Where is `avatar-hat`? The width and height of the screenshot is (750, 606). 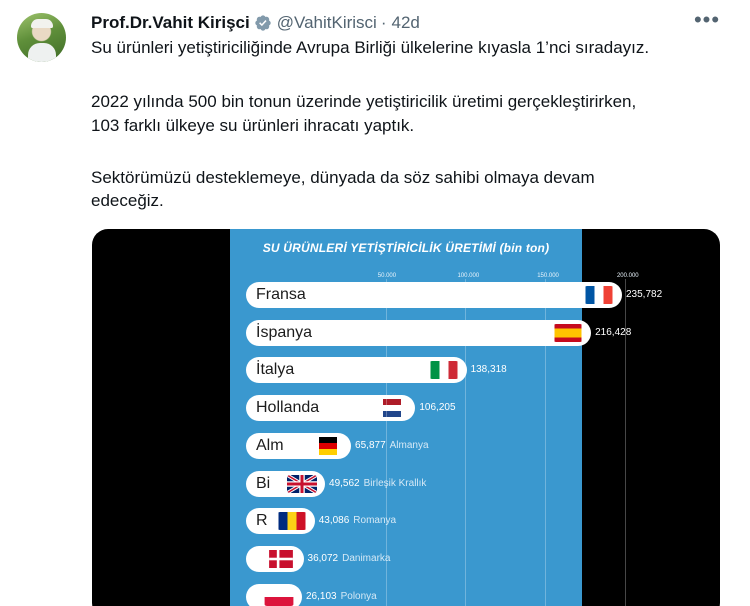 avatar-hat is located at coordinates (42, 23).